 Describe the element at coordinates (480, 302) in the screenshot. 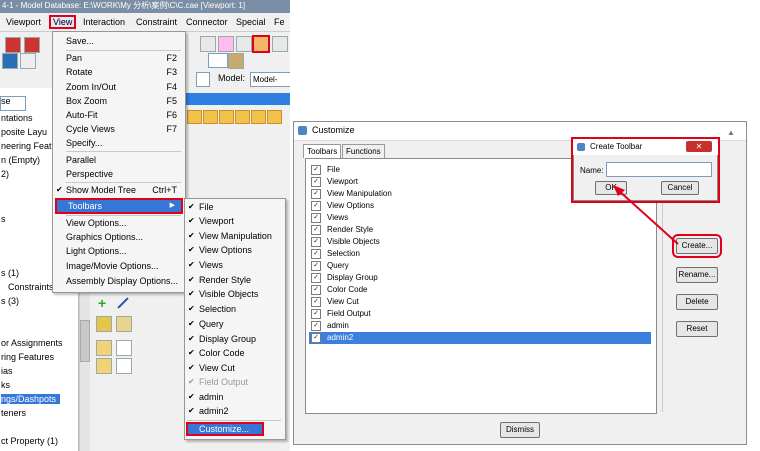

I see `list-item: ✓ View Cut` at that location.